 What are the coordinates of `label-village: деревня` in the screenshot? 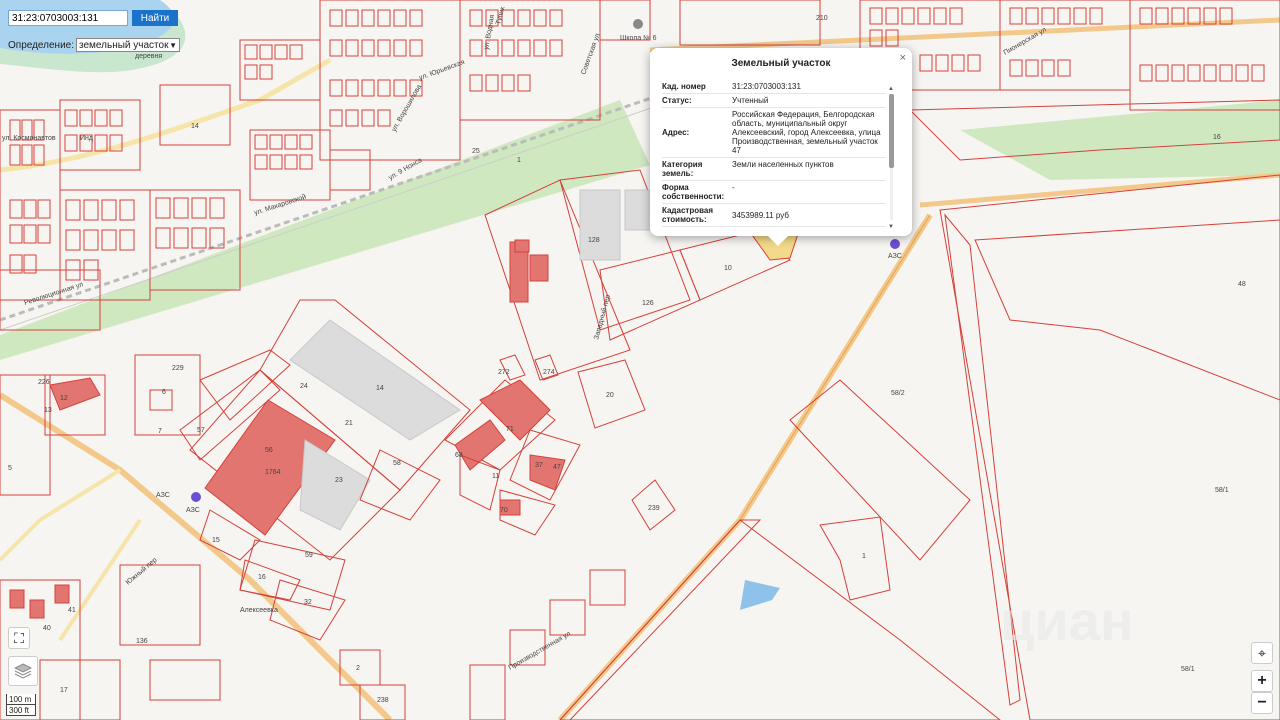 It's located at (148, 56).